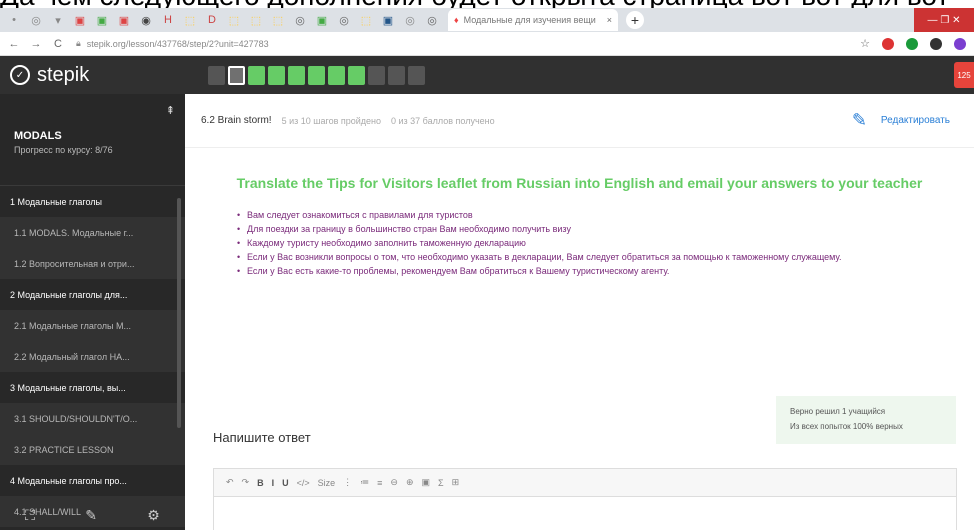 The image size is (974, 530). What do you see at coordinates (246, 482) in the screenshot?
I see `editor-tool-button: ↷` at bounding box center [246, 482].